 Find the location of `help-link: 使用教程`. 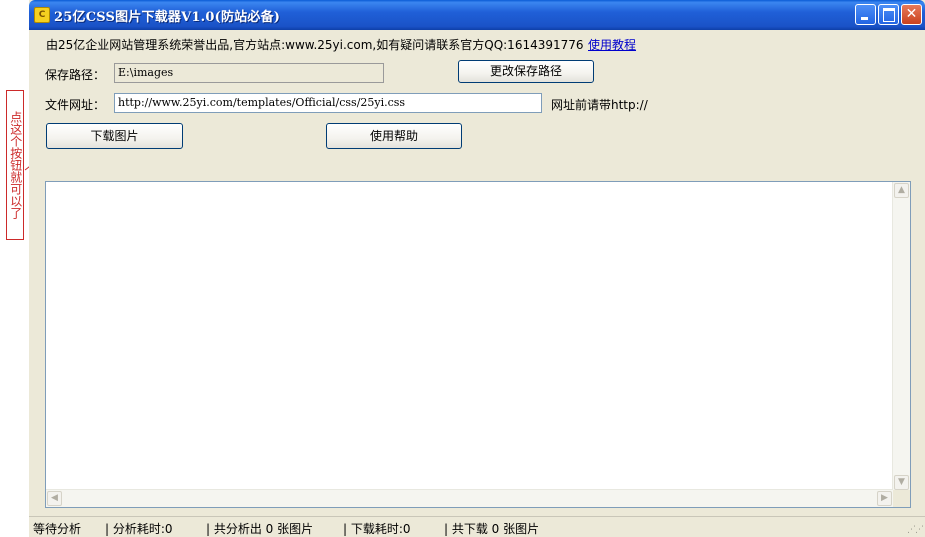

help-link: 使用教程 is located at coordinates (612, 44).